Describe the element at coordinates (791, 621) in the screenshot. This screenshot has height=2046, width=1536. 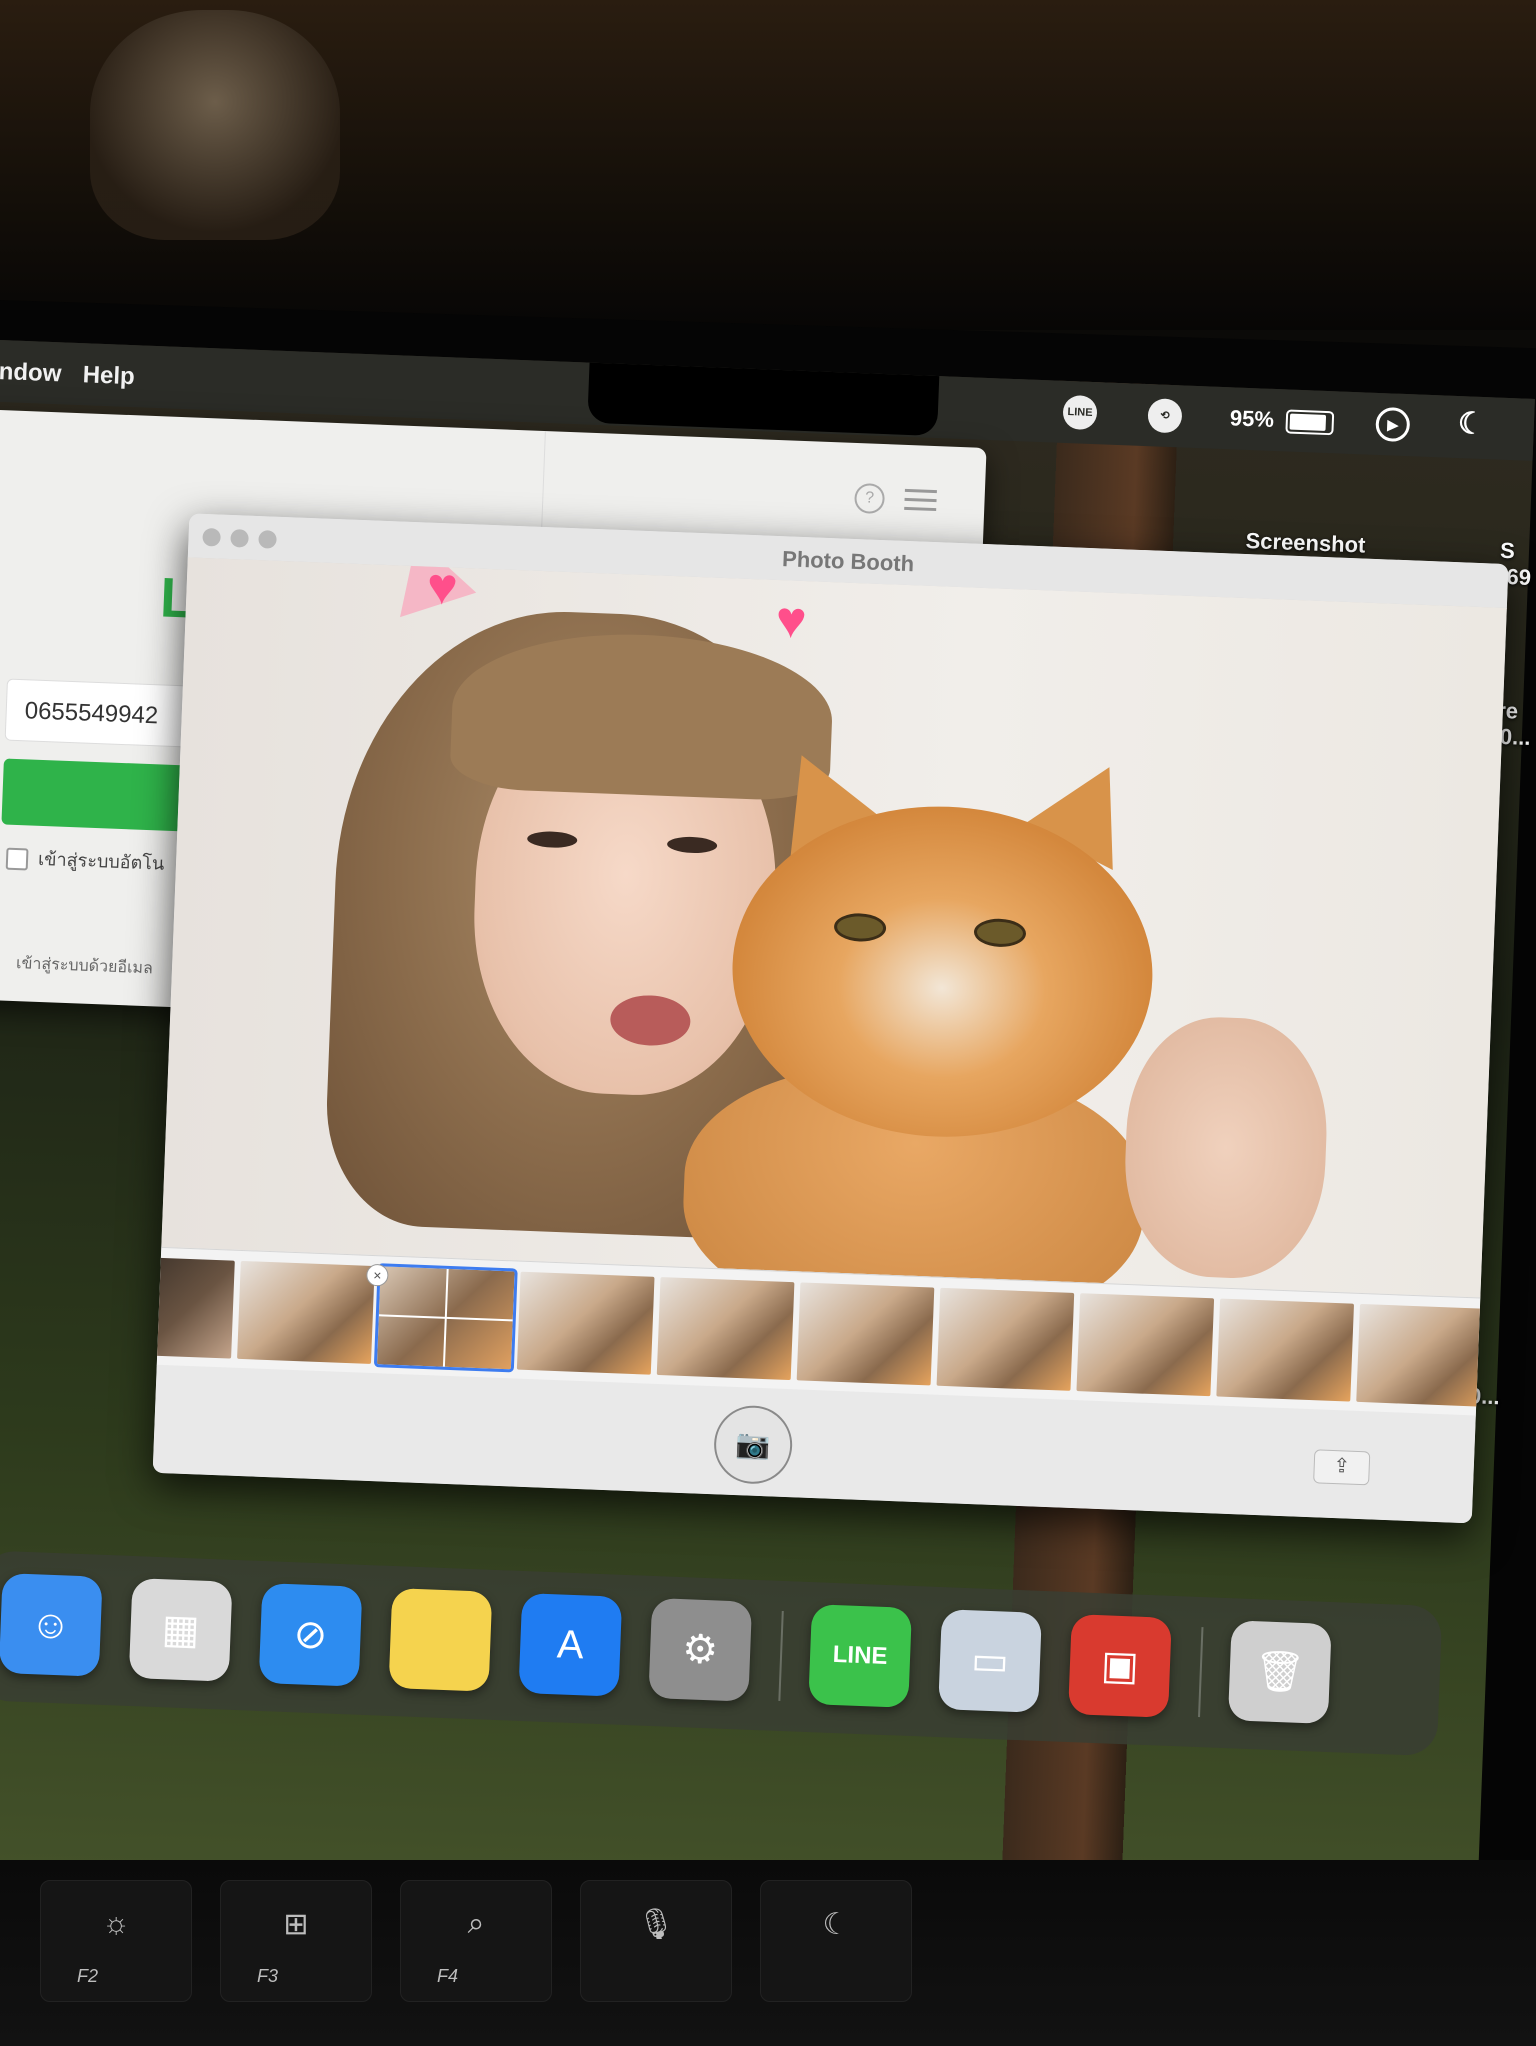
I see `filter-heart-icon: ♥` at that location.